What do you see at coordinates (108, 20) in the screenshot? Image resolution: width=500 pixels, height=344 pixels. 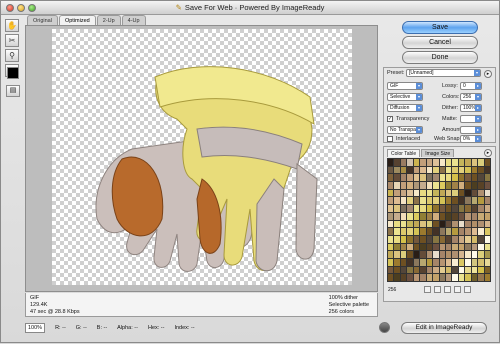 I see `tab-2-up: 2-Up` at bounding box center [108, 20].